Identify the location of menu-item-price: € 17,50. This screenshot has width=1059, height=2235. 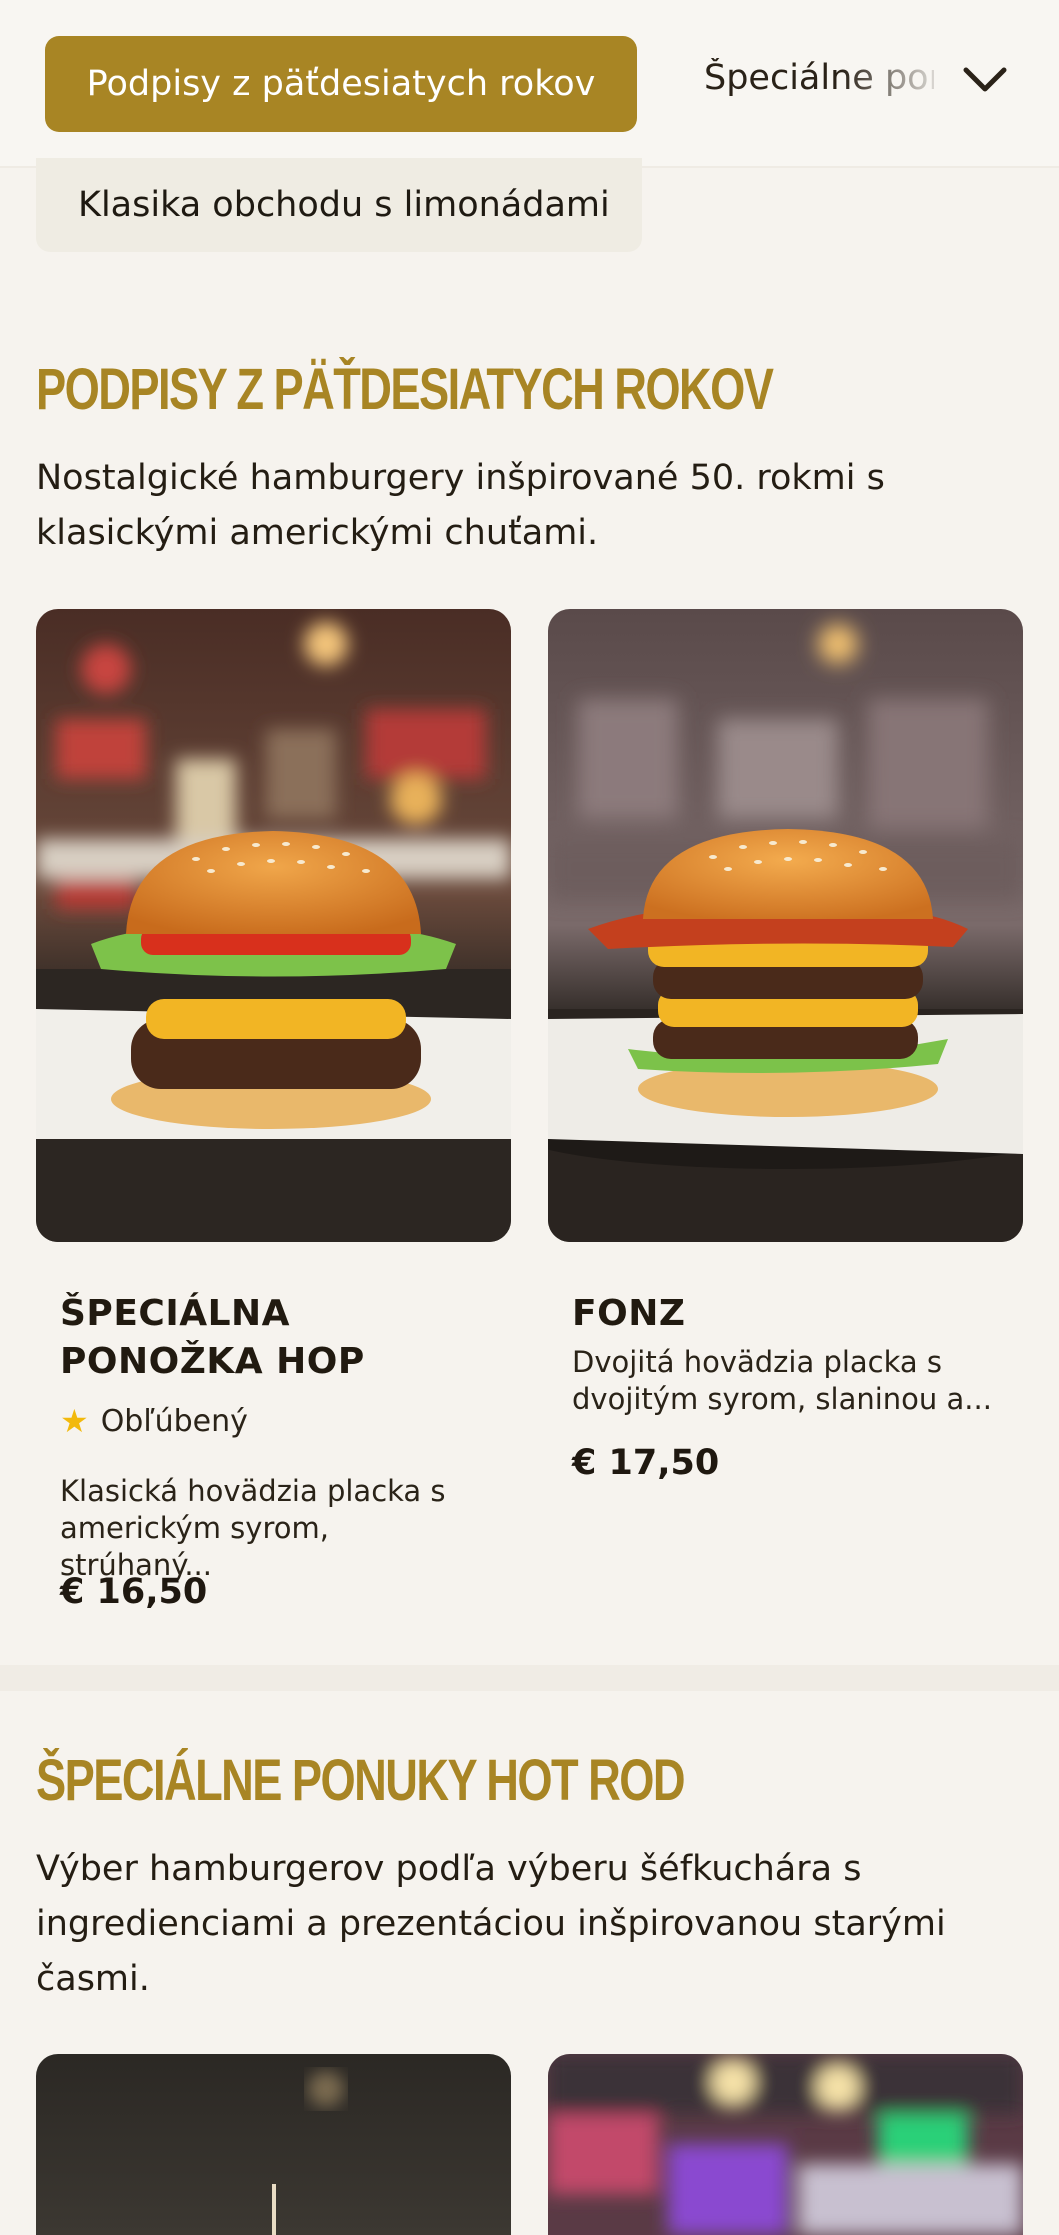
(646, 1463).